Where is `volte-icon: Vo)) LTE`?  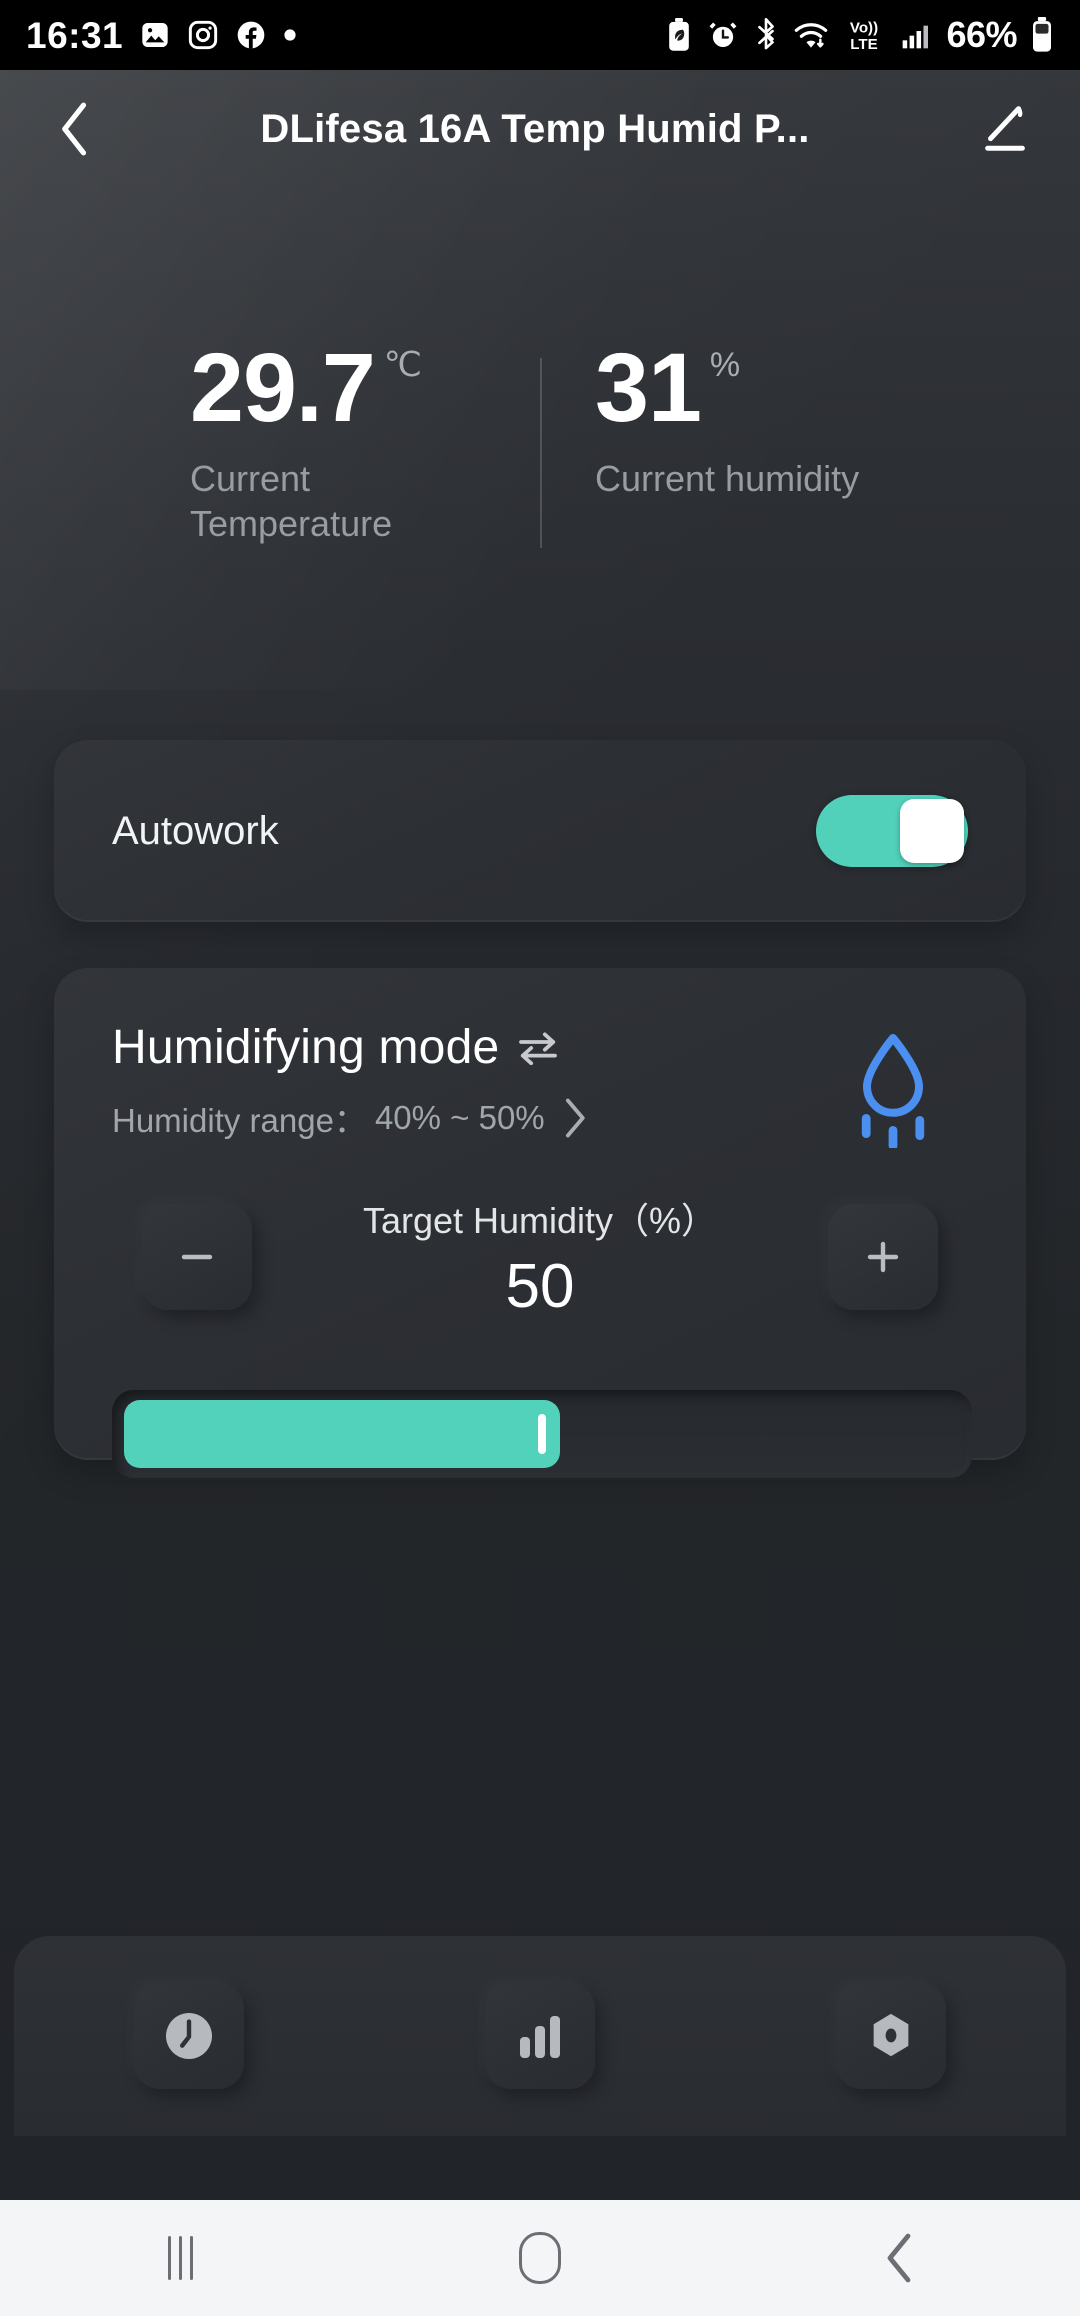 volte-icon: Vo)) LTE is located at coordinates (864, 35).